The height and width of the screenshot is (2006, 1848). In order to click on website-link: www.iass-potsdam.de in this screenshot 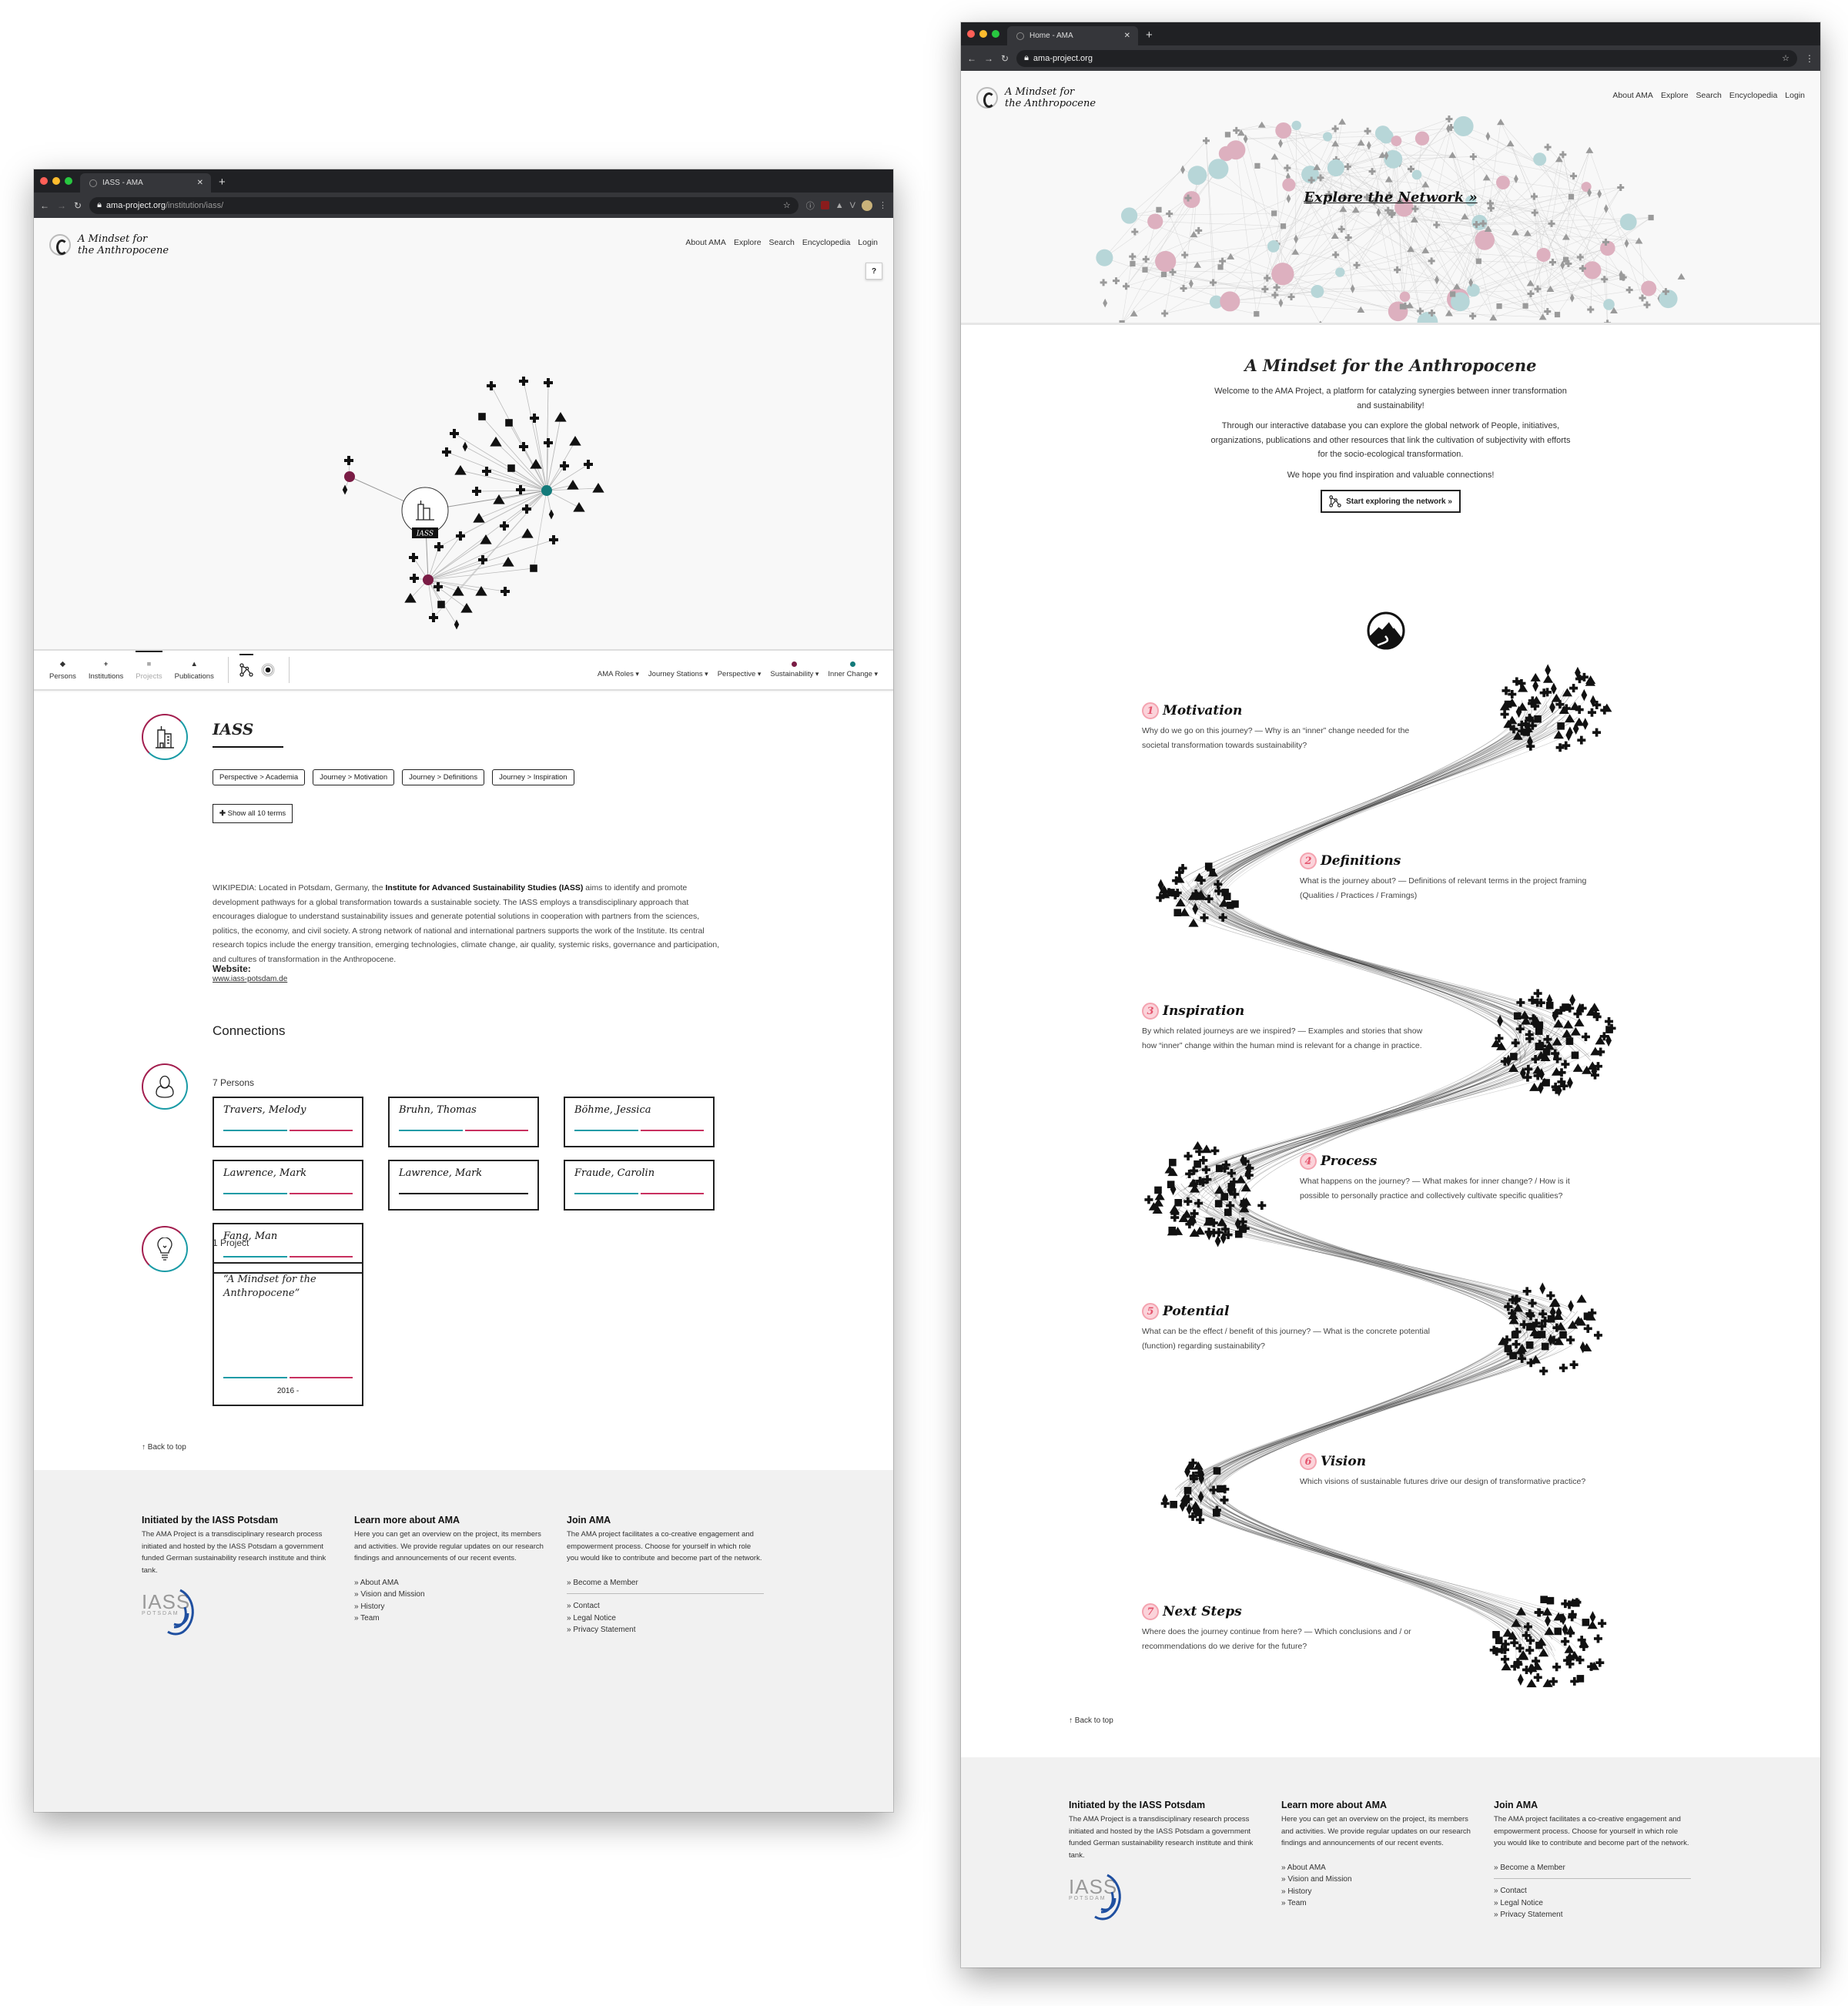, I will do `click(250, 979)`.